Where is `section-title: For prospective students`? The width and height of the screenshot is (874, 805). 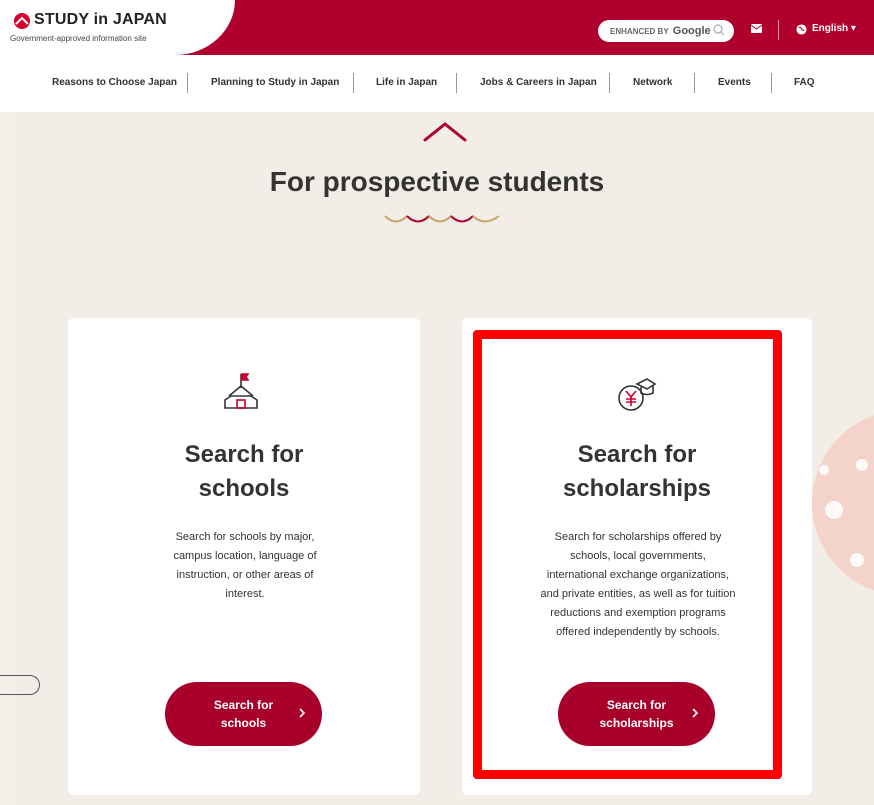 section-title: For prospective students is located at coordinates (437, 181).